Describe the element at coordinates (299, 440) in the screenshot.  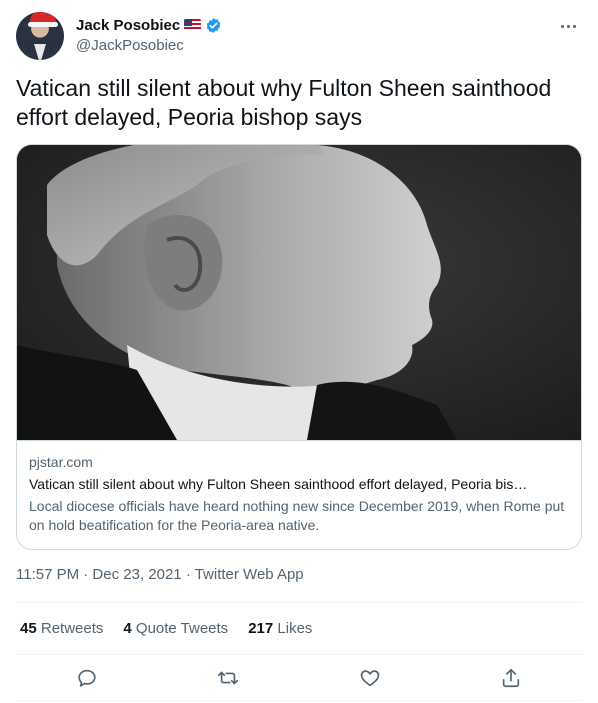
I see `card-divider` at that location.